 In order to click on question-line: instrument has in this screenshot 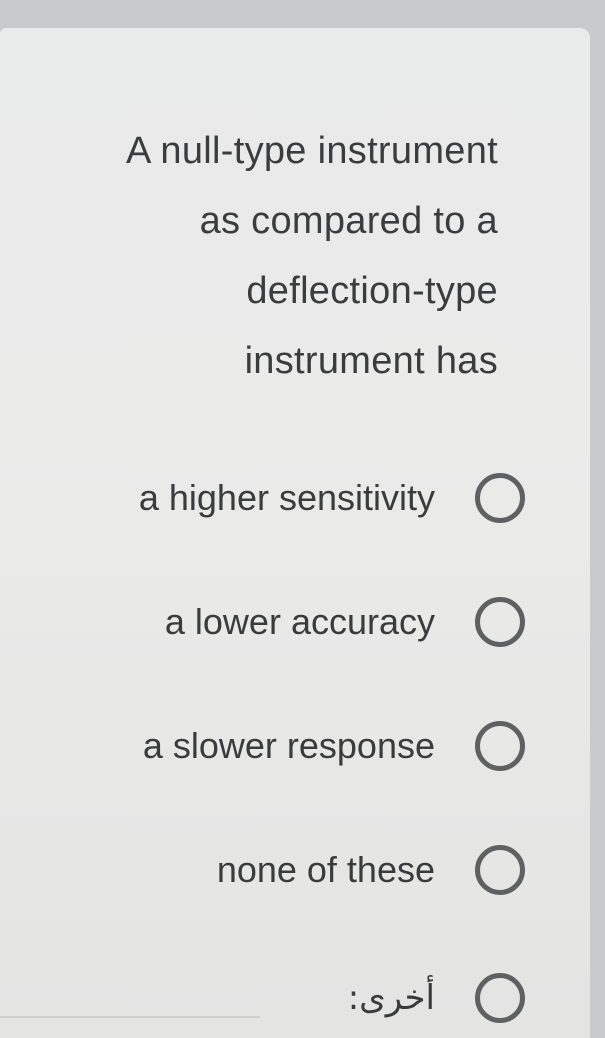, I will do `click(371, 361)`.